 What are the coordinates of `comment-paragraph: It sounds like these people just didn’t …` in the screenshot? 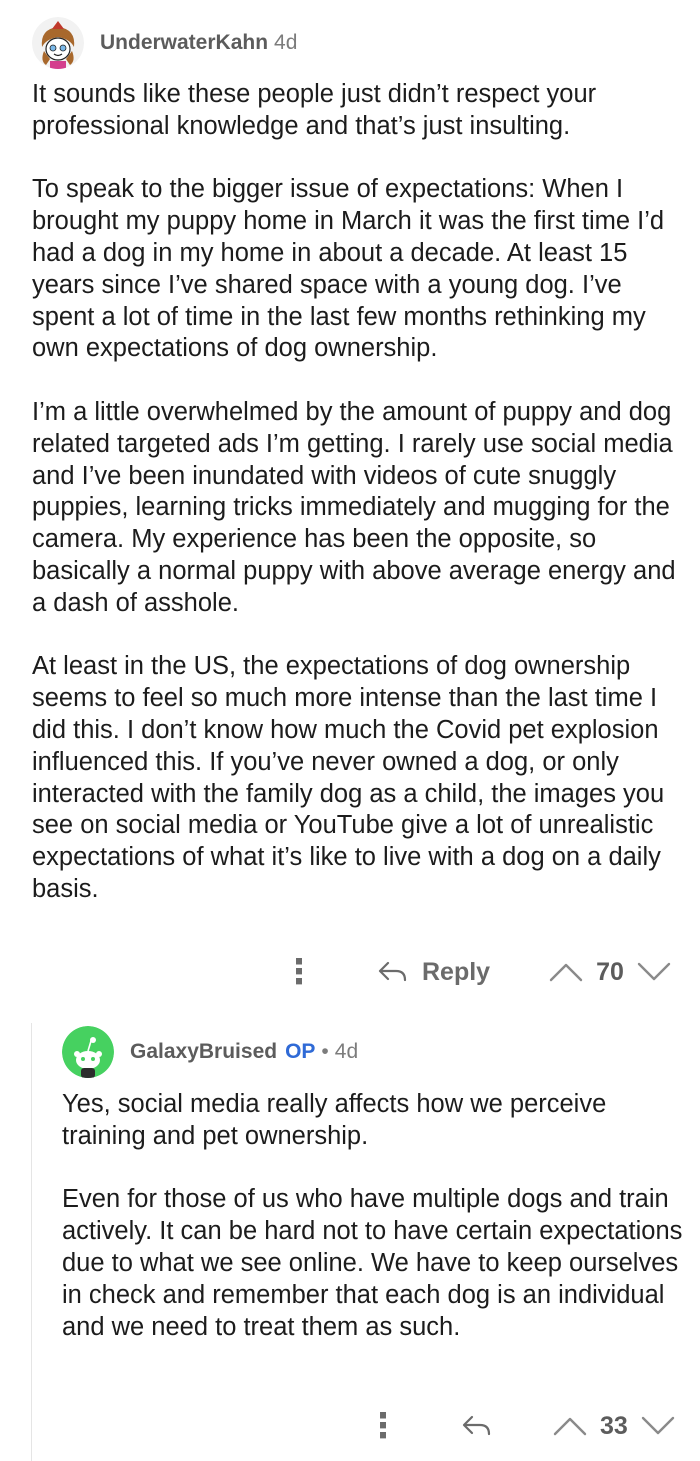 It's located at (314, 110).